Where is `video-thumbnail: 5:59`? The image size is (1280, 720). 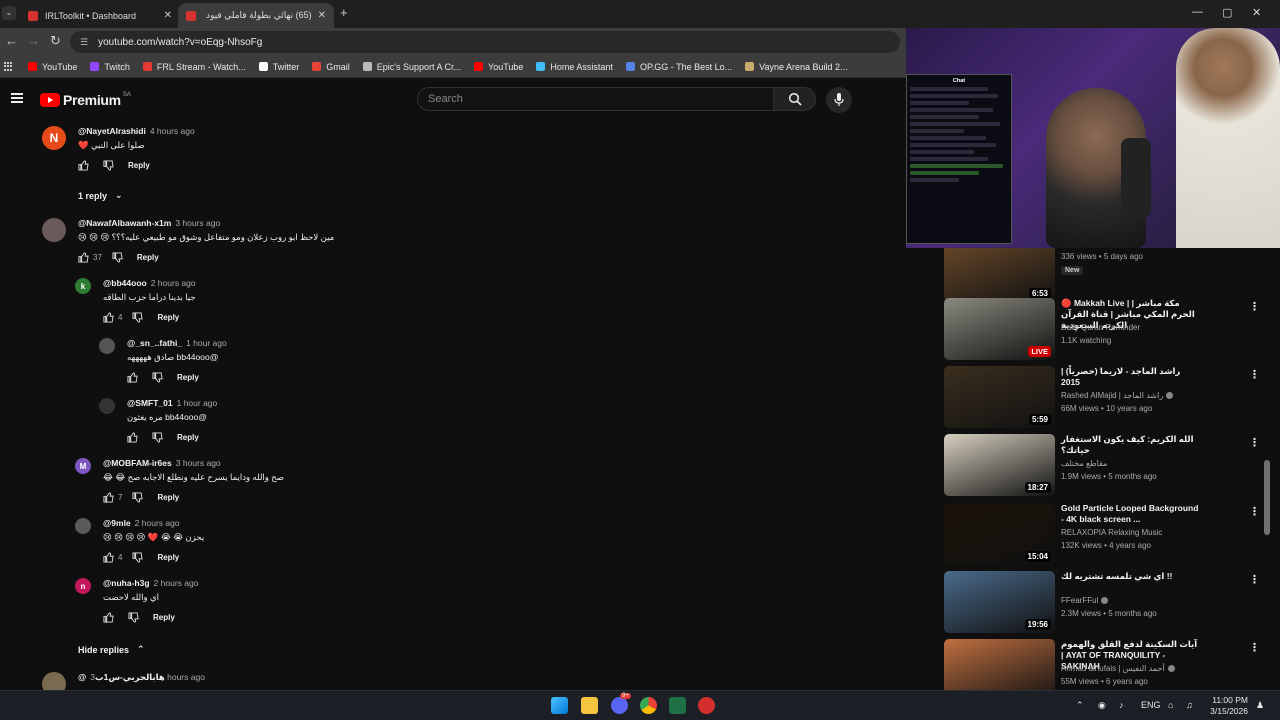
video-thumbnail: 5:59 is located at coordinates (999, 397).